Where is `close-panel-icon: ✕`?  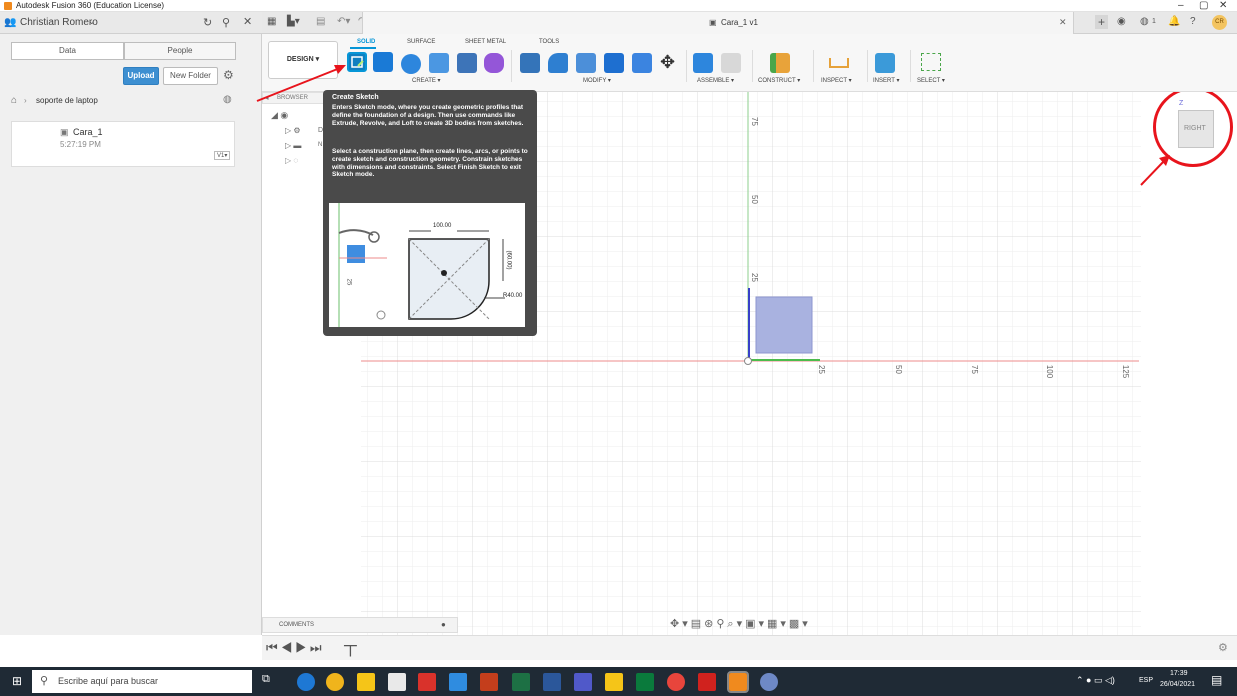
close-panel-icon: ✕ is located at coordinates (247, 21).